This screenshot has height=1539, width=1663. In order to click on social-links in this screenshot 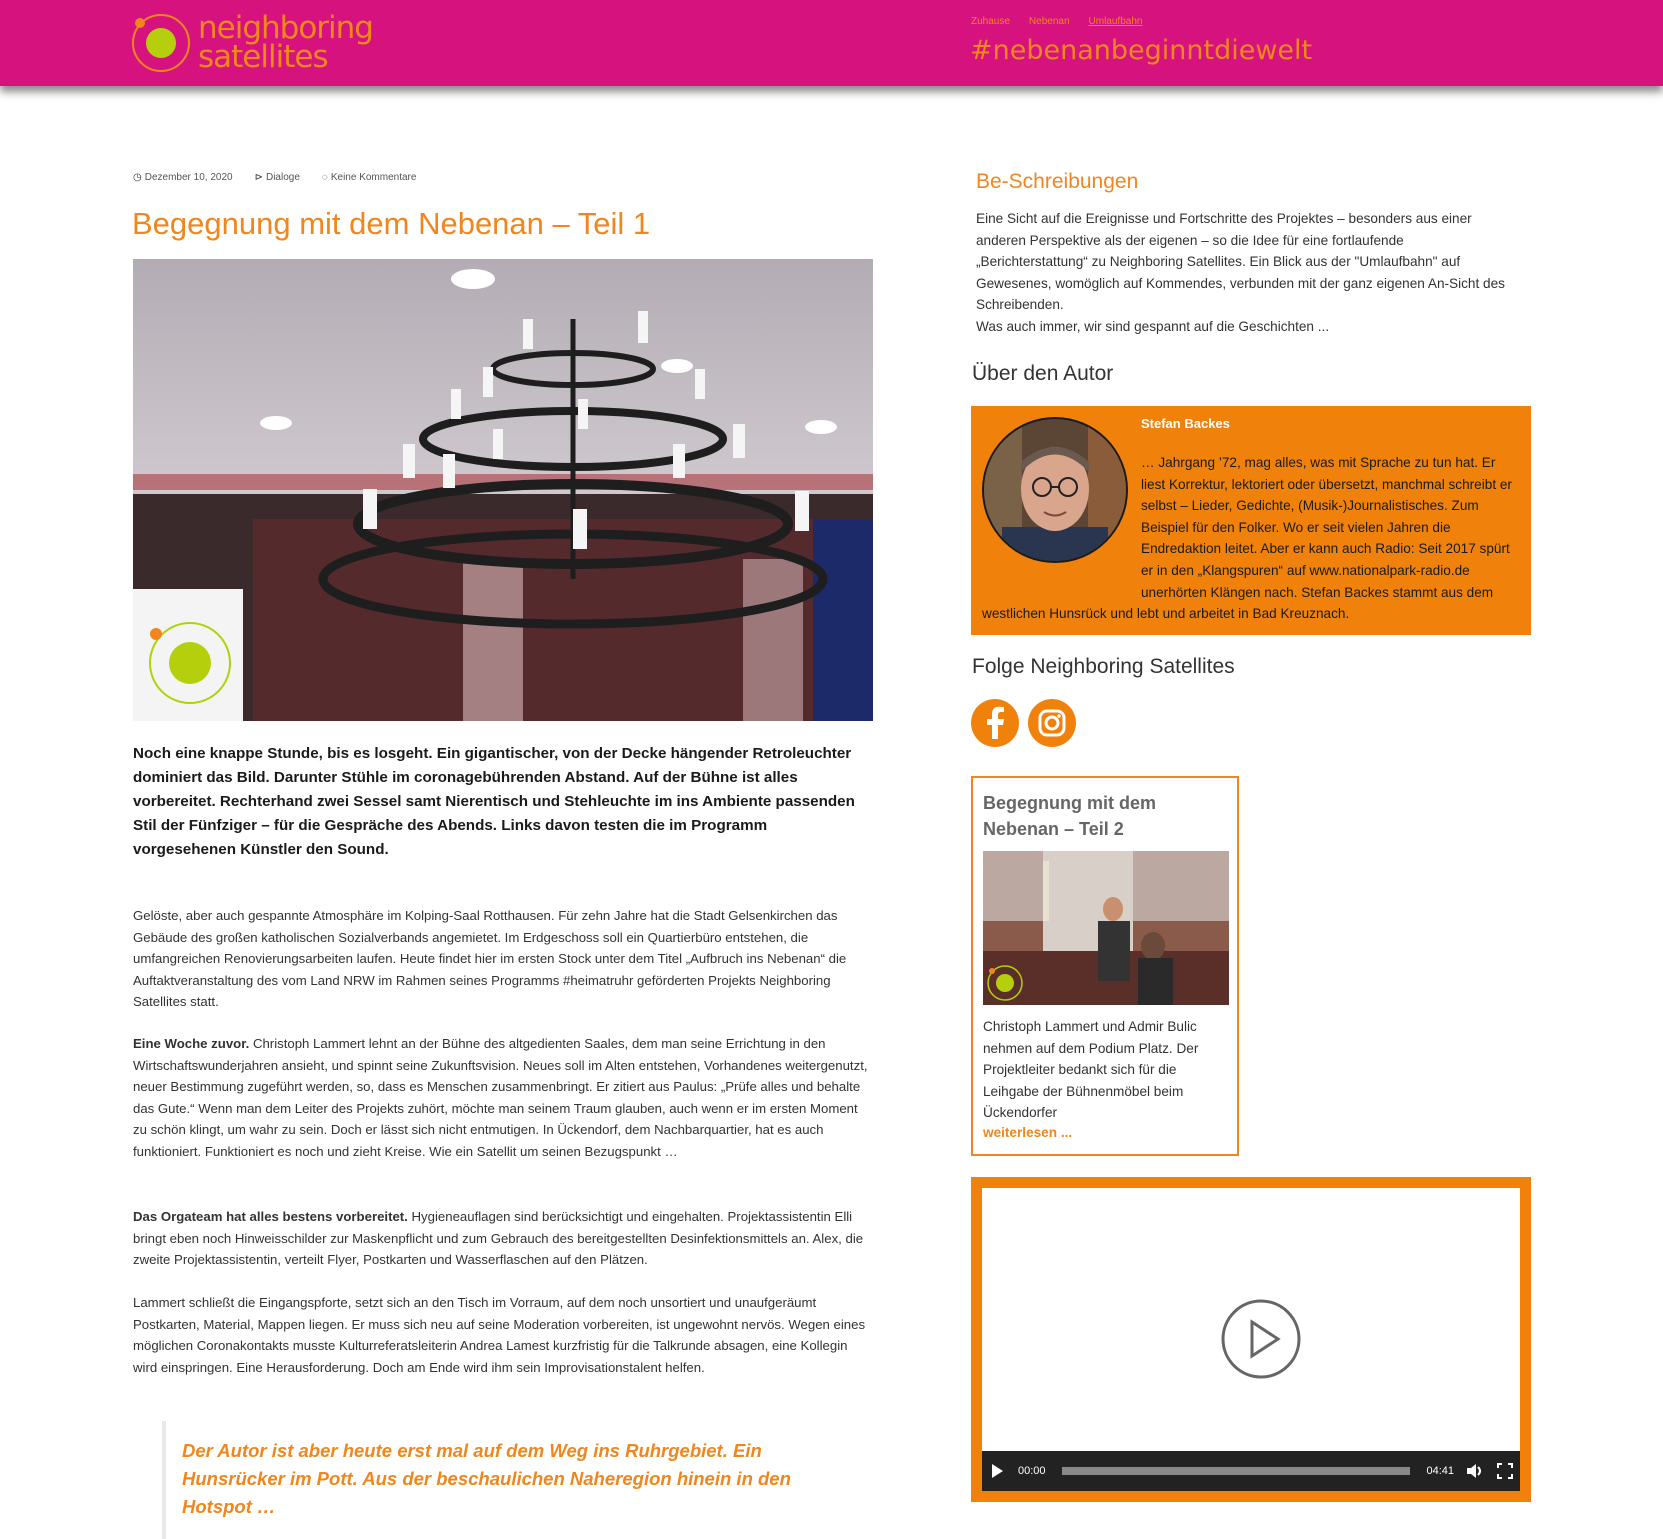, I will do `click(1023, 723)`.